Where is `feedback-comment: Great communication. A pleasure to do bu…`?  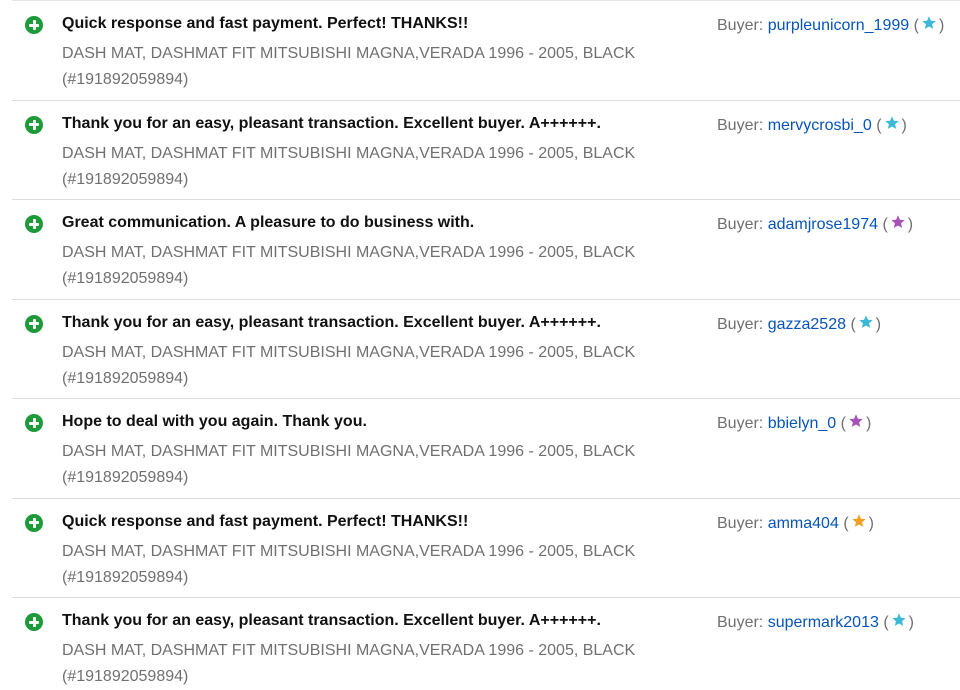 feedback-comment: Great communication. A pleasure to do bu… is located at coordinates (268, 222).